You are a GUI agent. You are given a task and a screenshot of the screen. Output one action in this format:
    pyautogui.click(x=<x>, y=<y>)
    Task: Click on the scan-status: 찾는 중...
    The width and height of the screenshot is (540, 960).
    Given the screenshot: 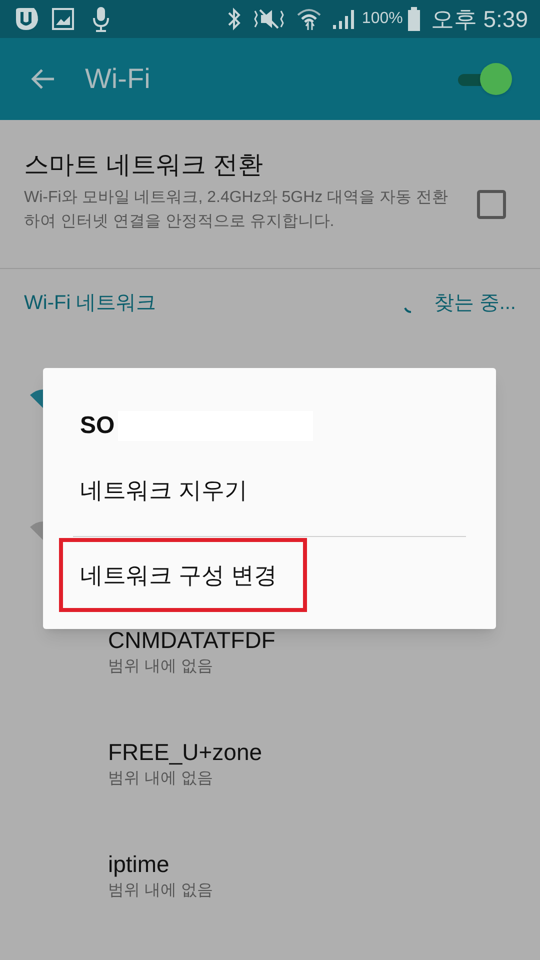 What is the action you would take?
    pyautogui.click(x=475, y=303)
    